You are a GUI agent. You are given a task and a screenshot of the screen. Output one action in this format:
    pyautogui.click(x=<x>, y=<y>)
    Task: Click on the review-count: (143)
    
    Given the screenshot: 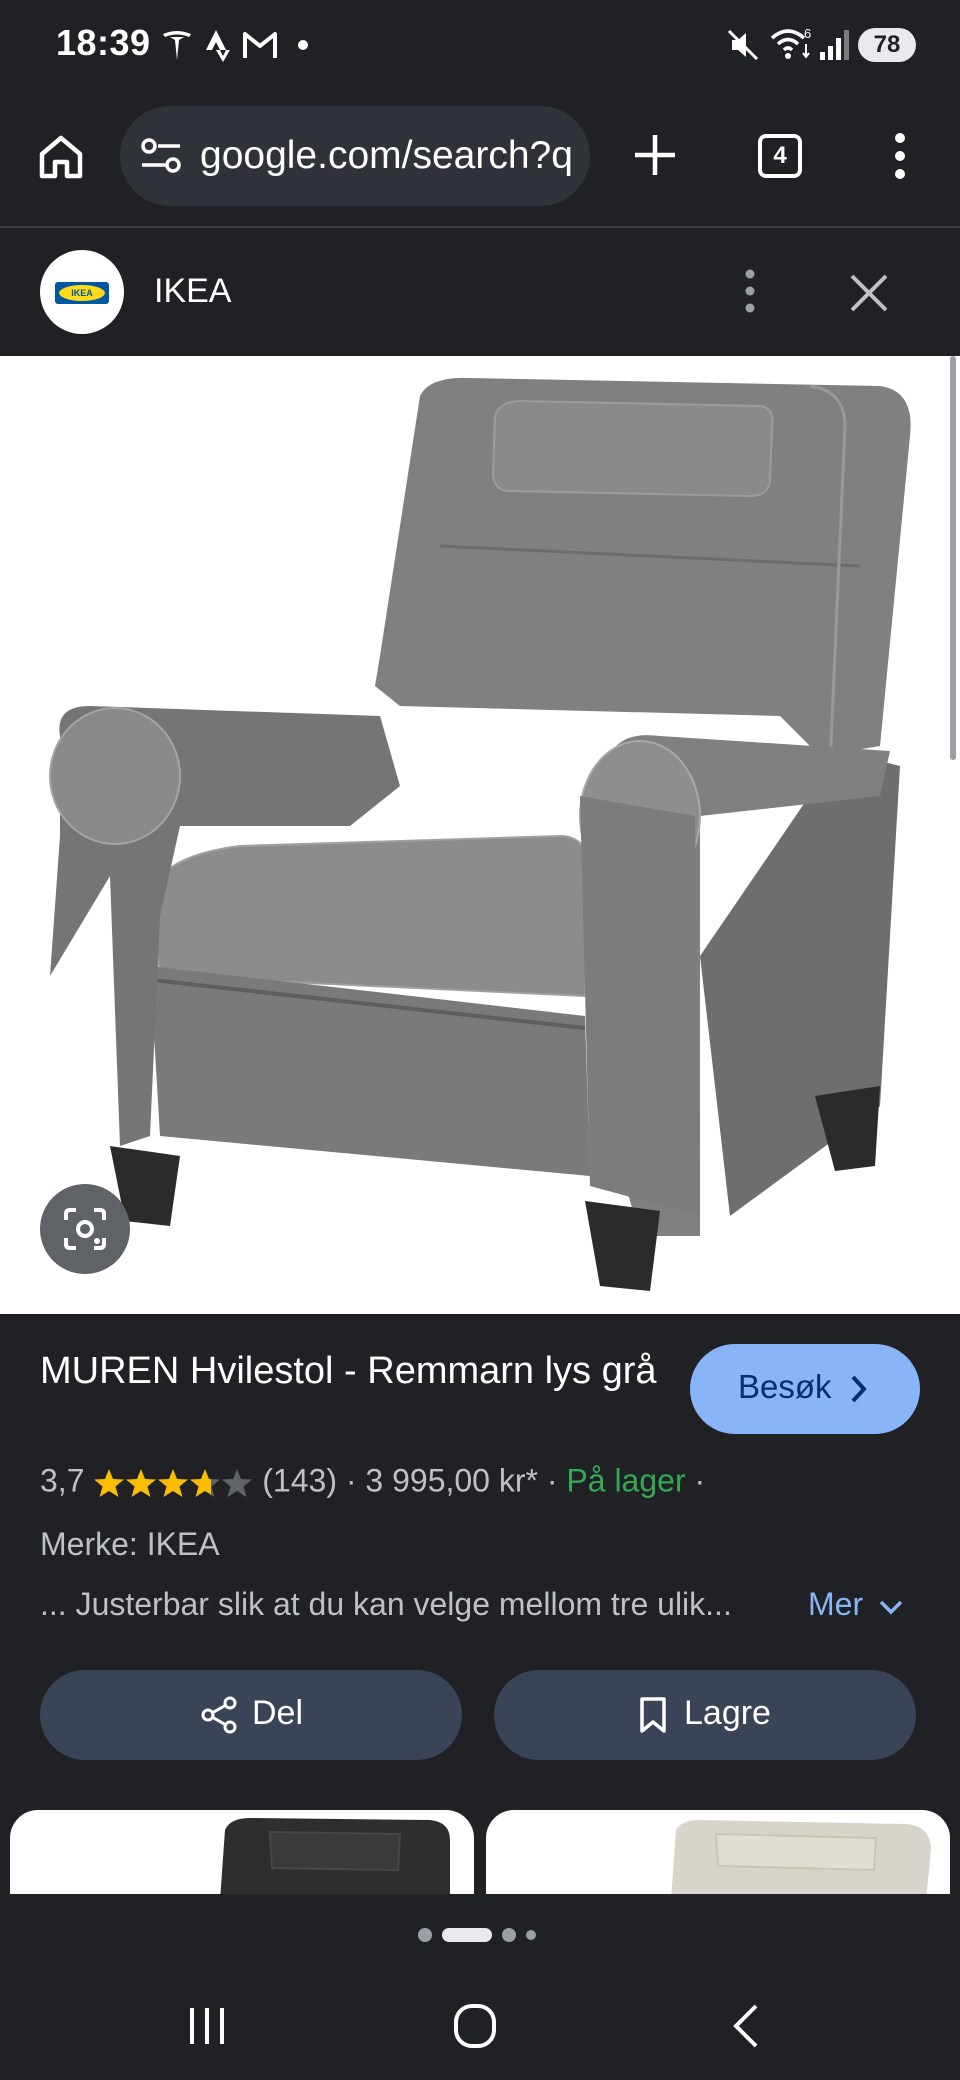 What is the action you would take?
    pyautogui.click(x=299, y=1480)
    